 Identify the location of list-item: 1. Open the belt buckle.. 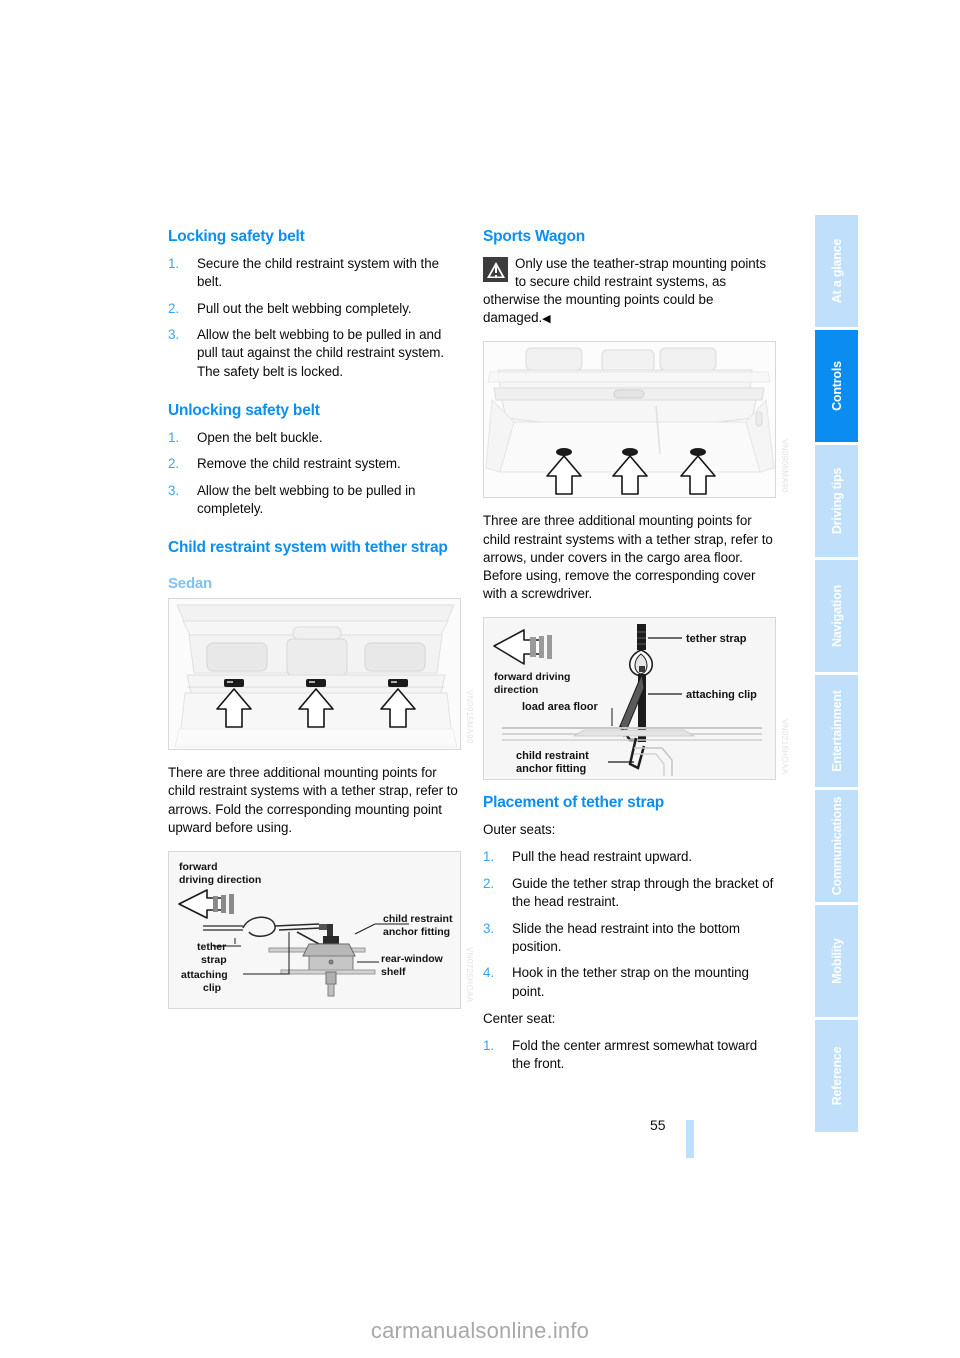
(314, 438).